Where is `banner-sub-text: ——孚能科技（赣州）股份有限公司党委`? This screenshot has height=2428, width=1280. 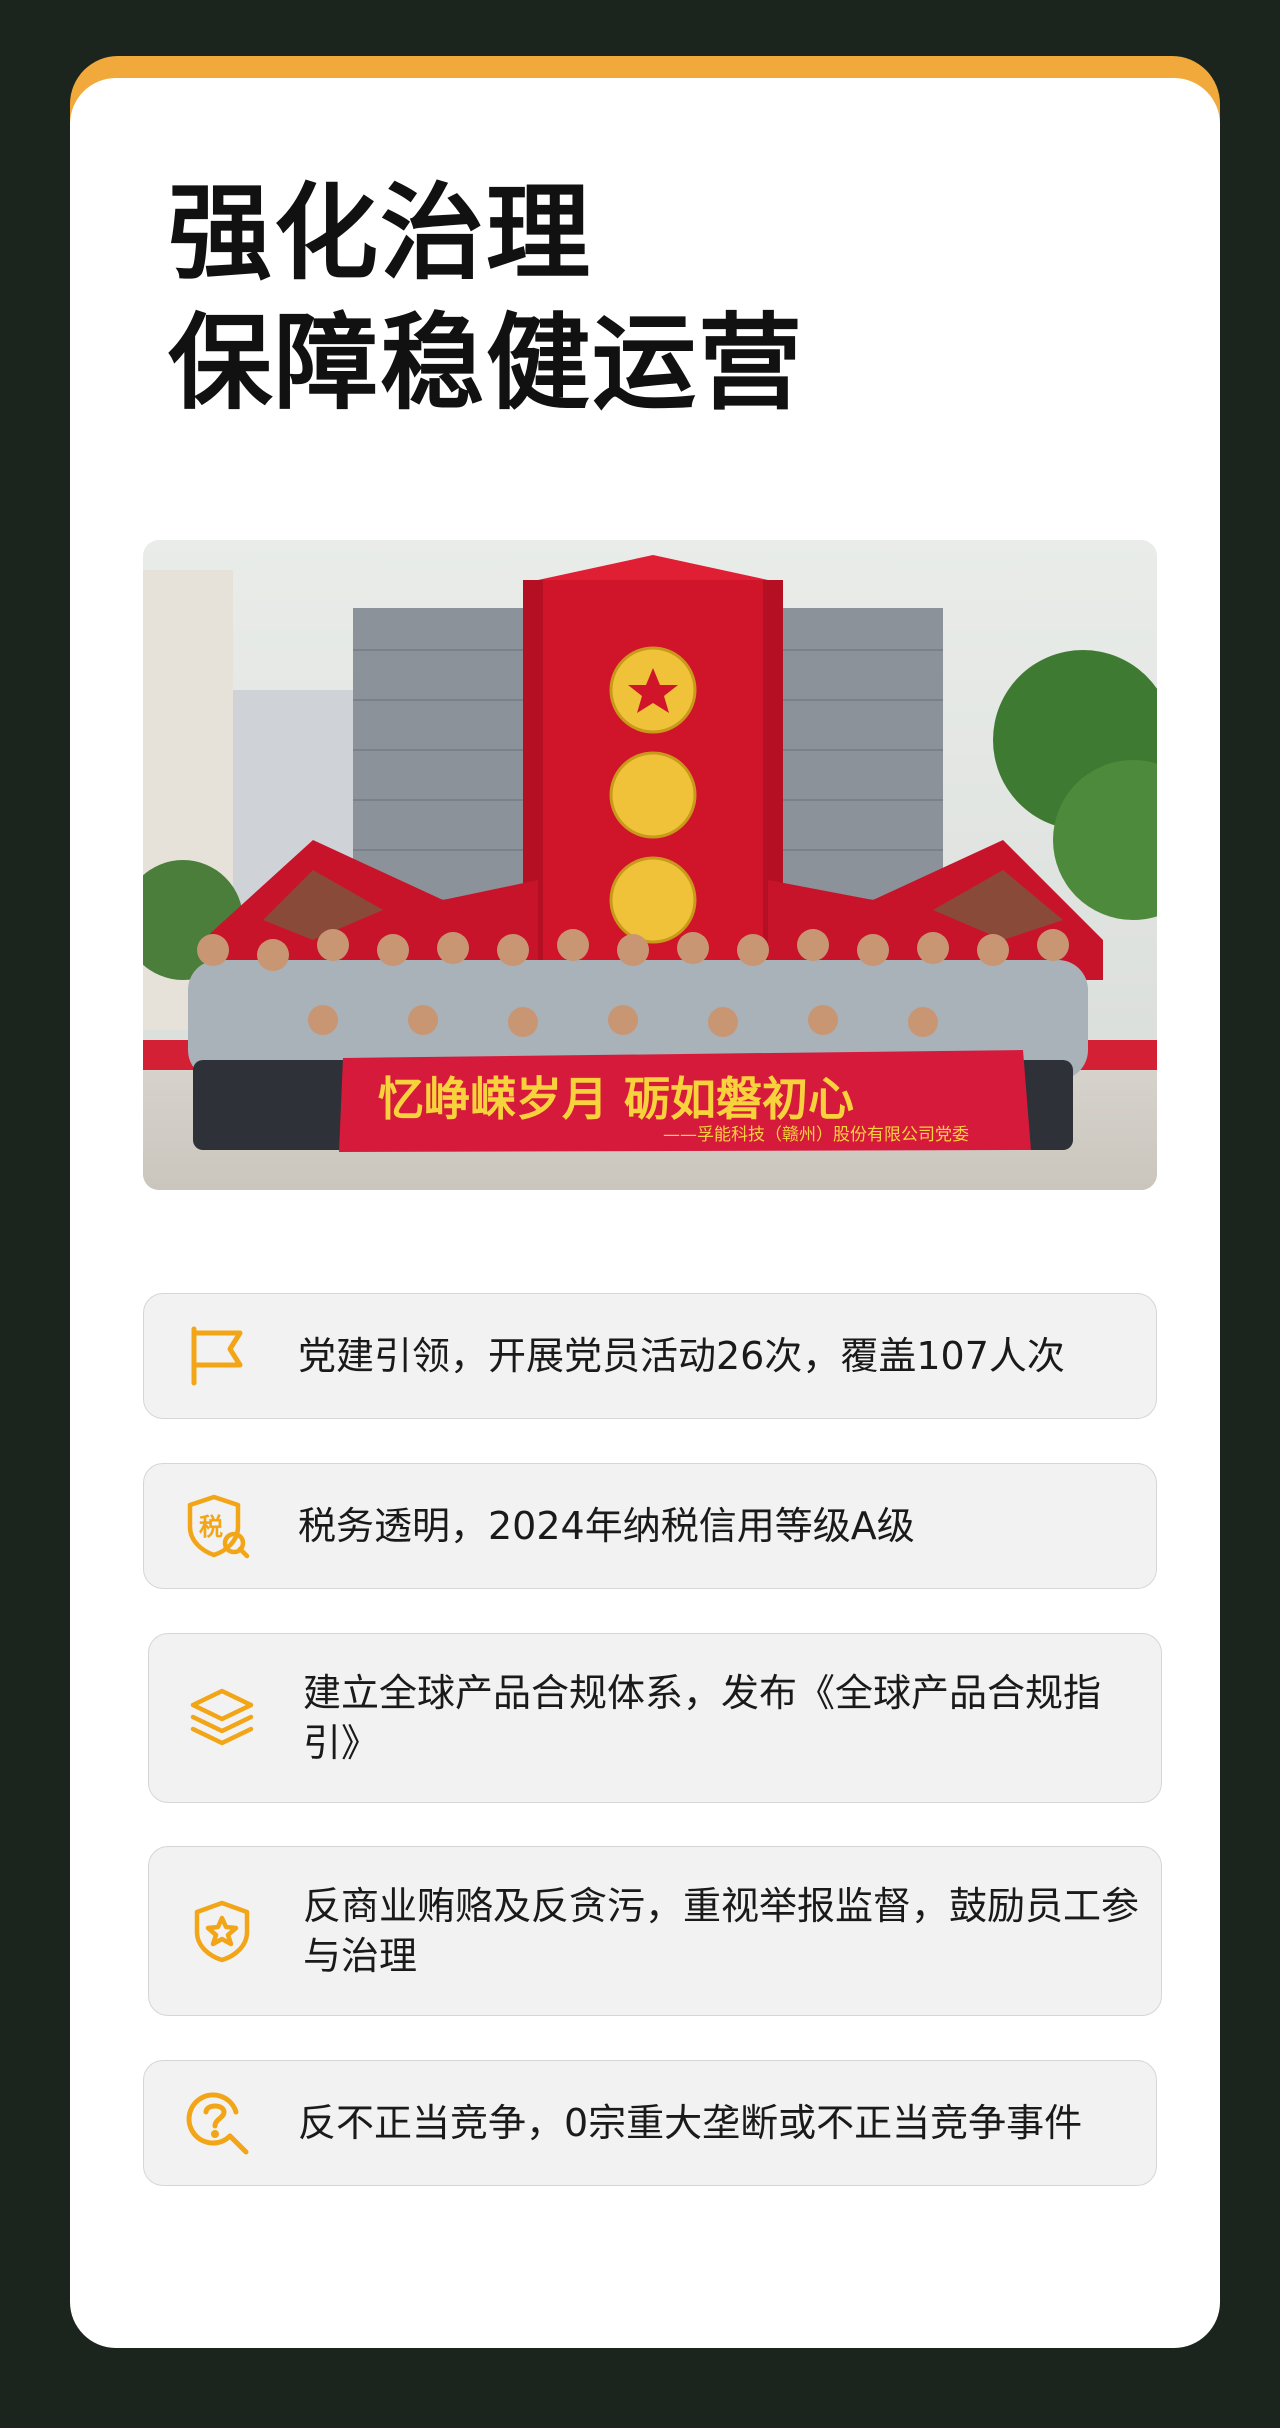 banner-sub-text: ——孚能科技（赣州）股份有限公司党委 is located at coordinates (816, 1135).